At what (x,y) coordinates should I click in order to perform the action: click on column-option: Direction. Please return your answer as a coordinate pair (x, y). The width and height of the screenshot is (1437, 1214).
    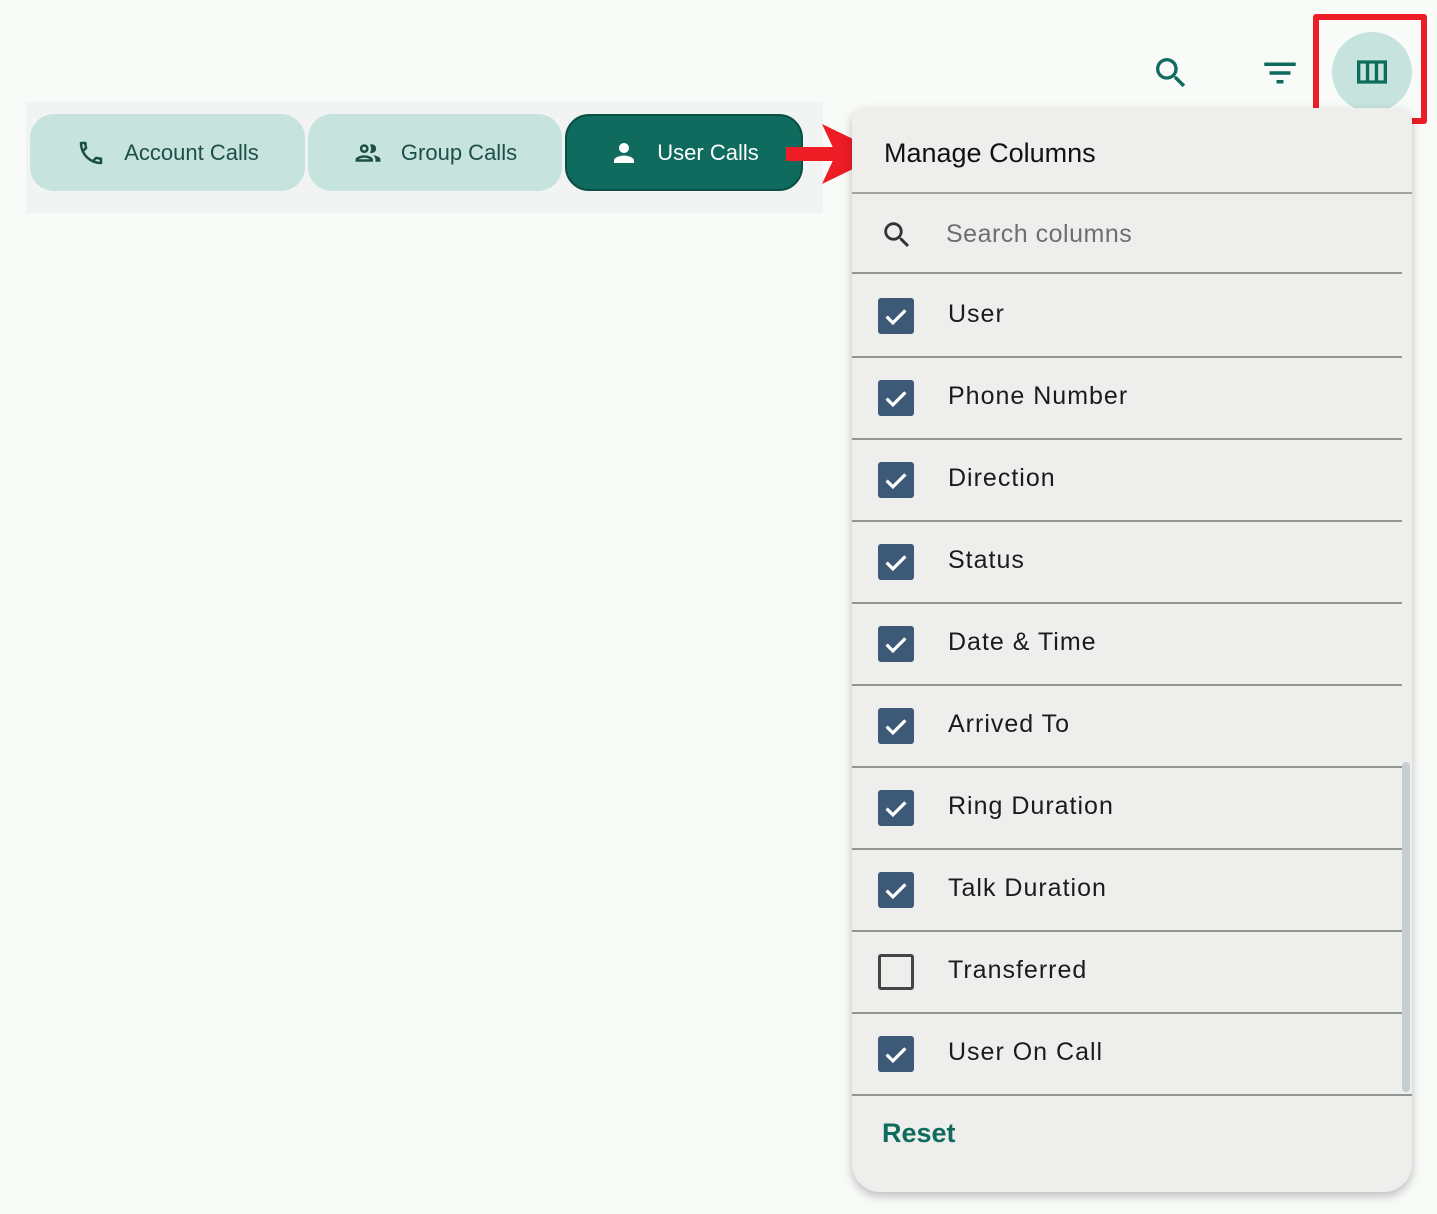
    Looking at the image, I should click on (1127, 481).